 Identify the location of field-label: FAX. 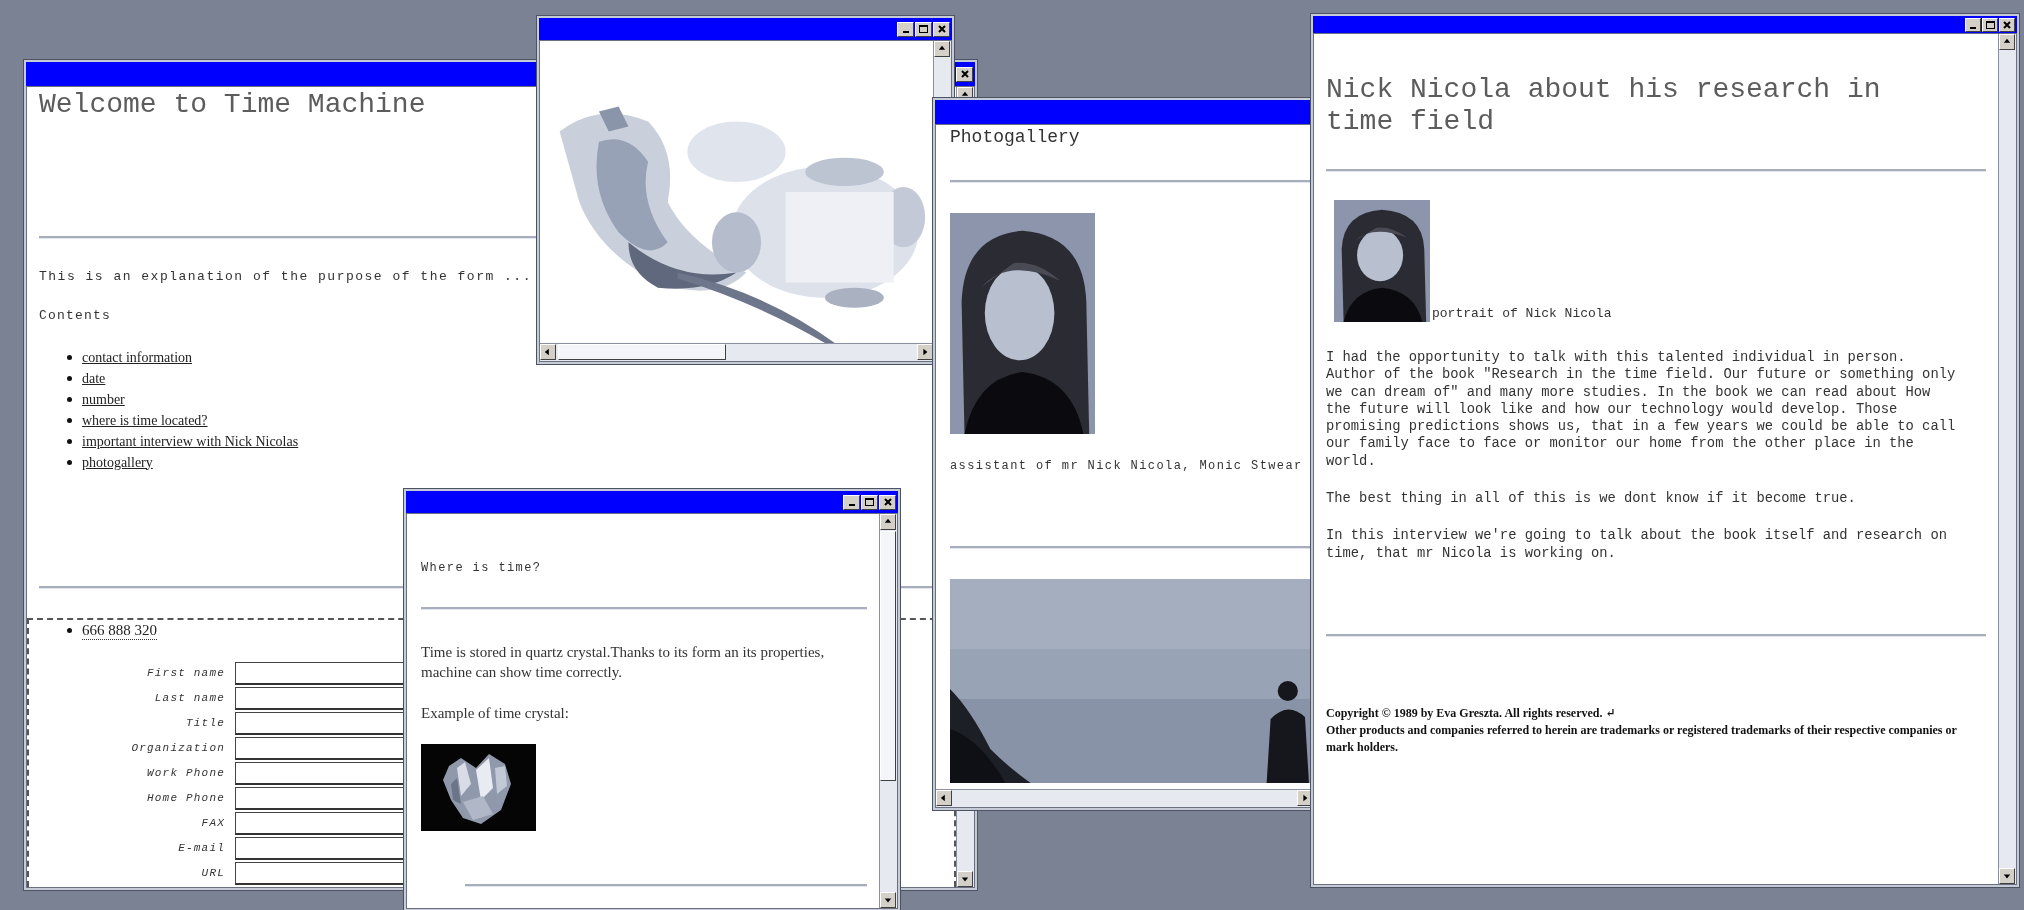
(212, 823).